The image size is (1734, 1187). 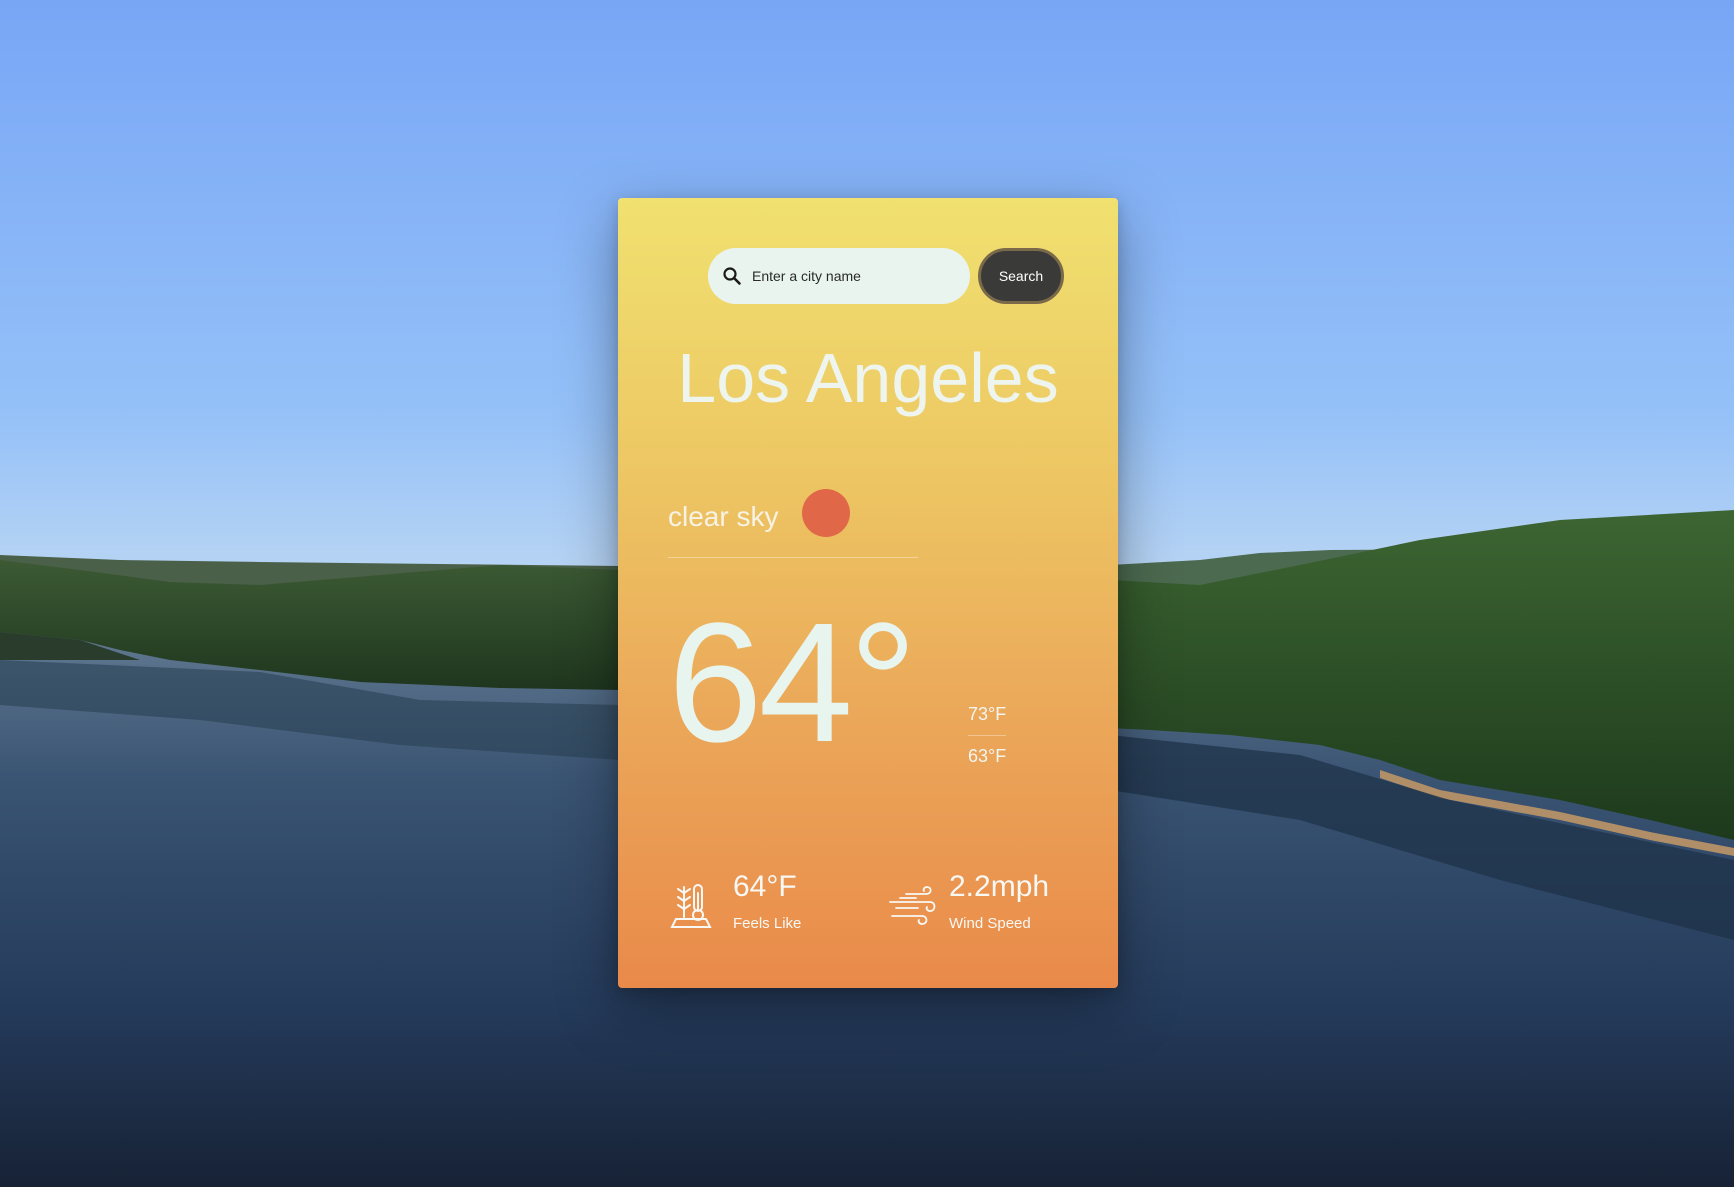 What do you see at coordinates (767, 923) in the screenshot?
I see `feels-like-label: Feels Like` at bounding box center [767, 923].